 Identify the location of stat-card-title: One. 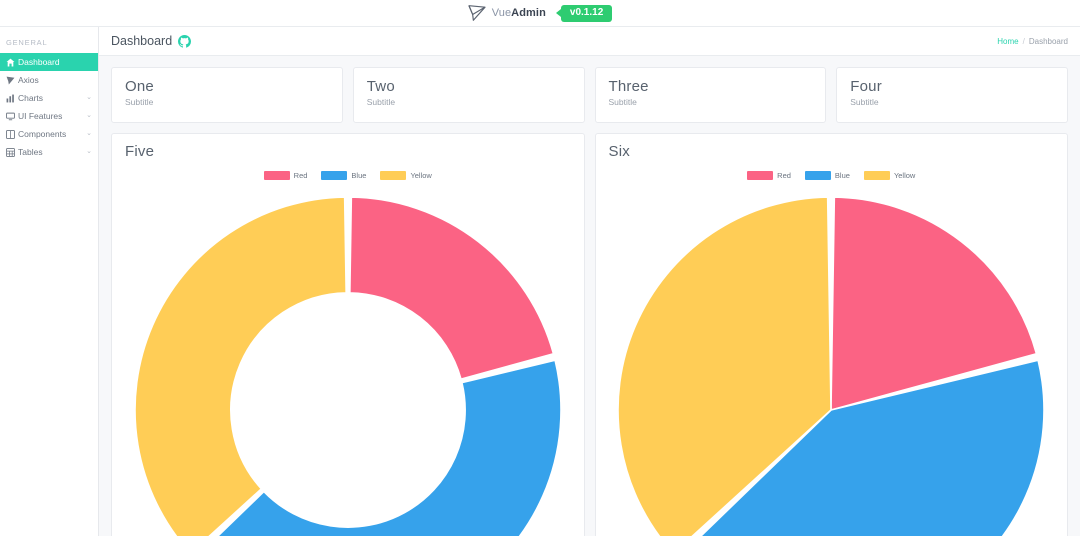
(139, 86).